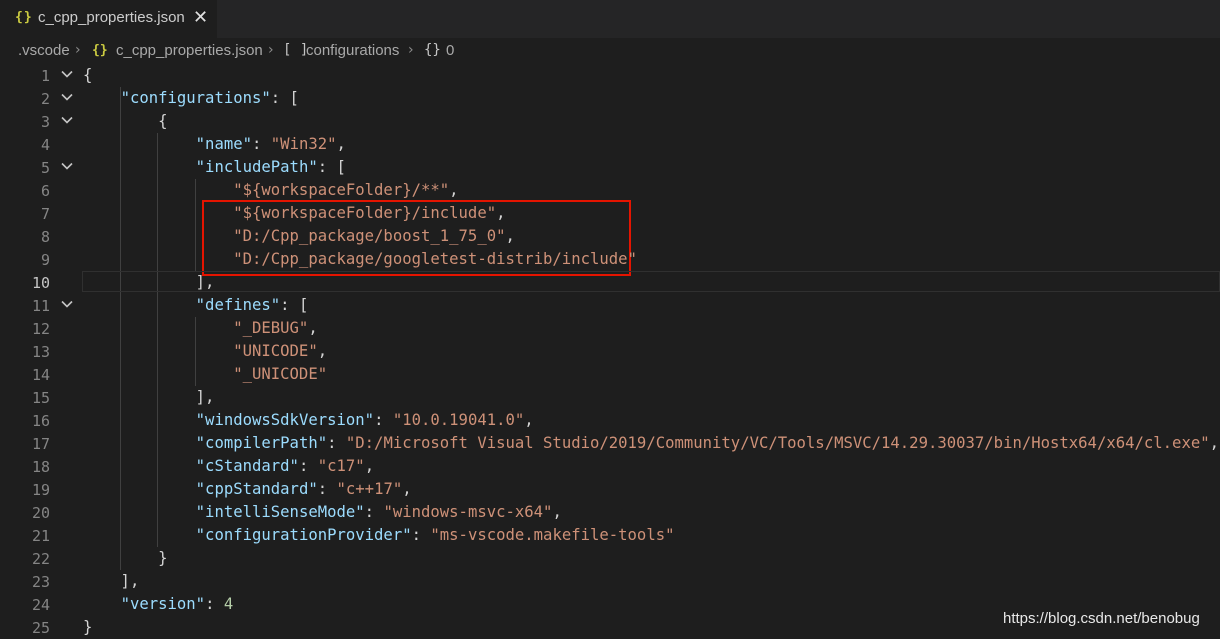 The height and width of the screenshot is (639, 1220). I want to click on json-string: "ms-vscode.makefile-tools", so click(552, 535).